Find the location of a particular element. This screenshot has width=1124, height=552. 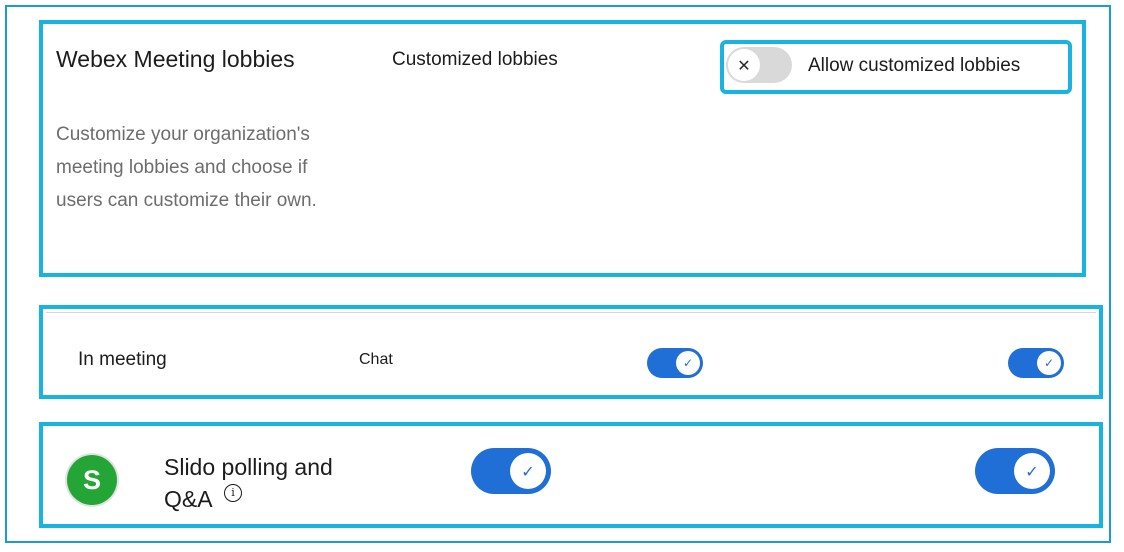

x-icon: ✕ is located at coordinates (744, 65).